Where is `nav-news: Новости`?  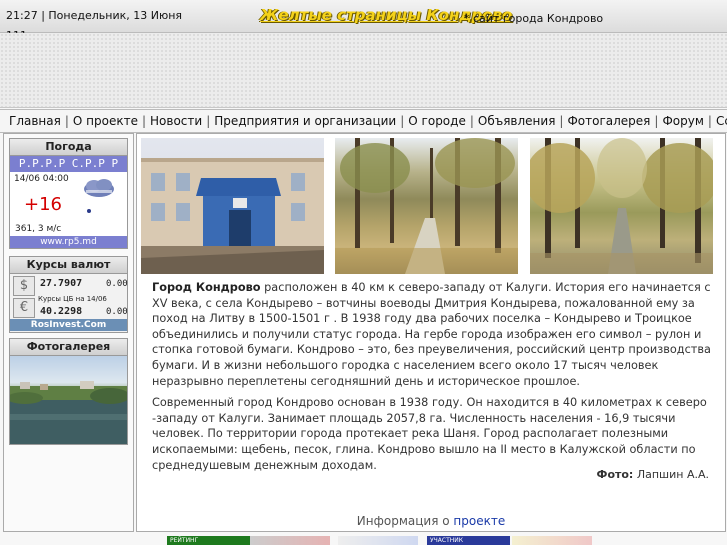 nav-news: Новости is located at coordinates (176, 121).